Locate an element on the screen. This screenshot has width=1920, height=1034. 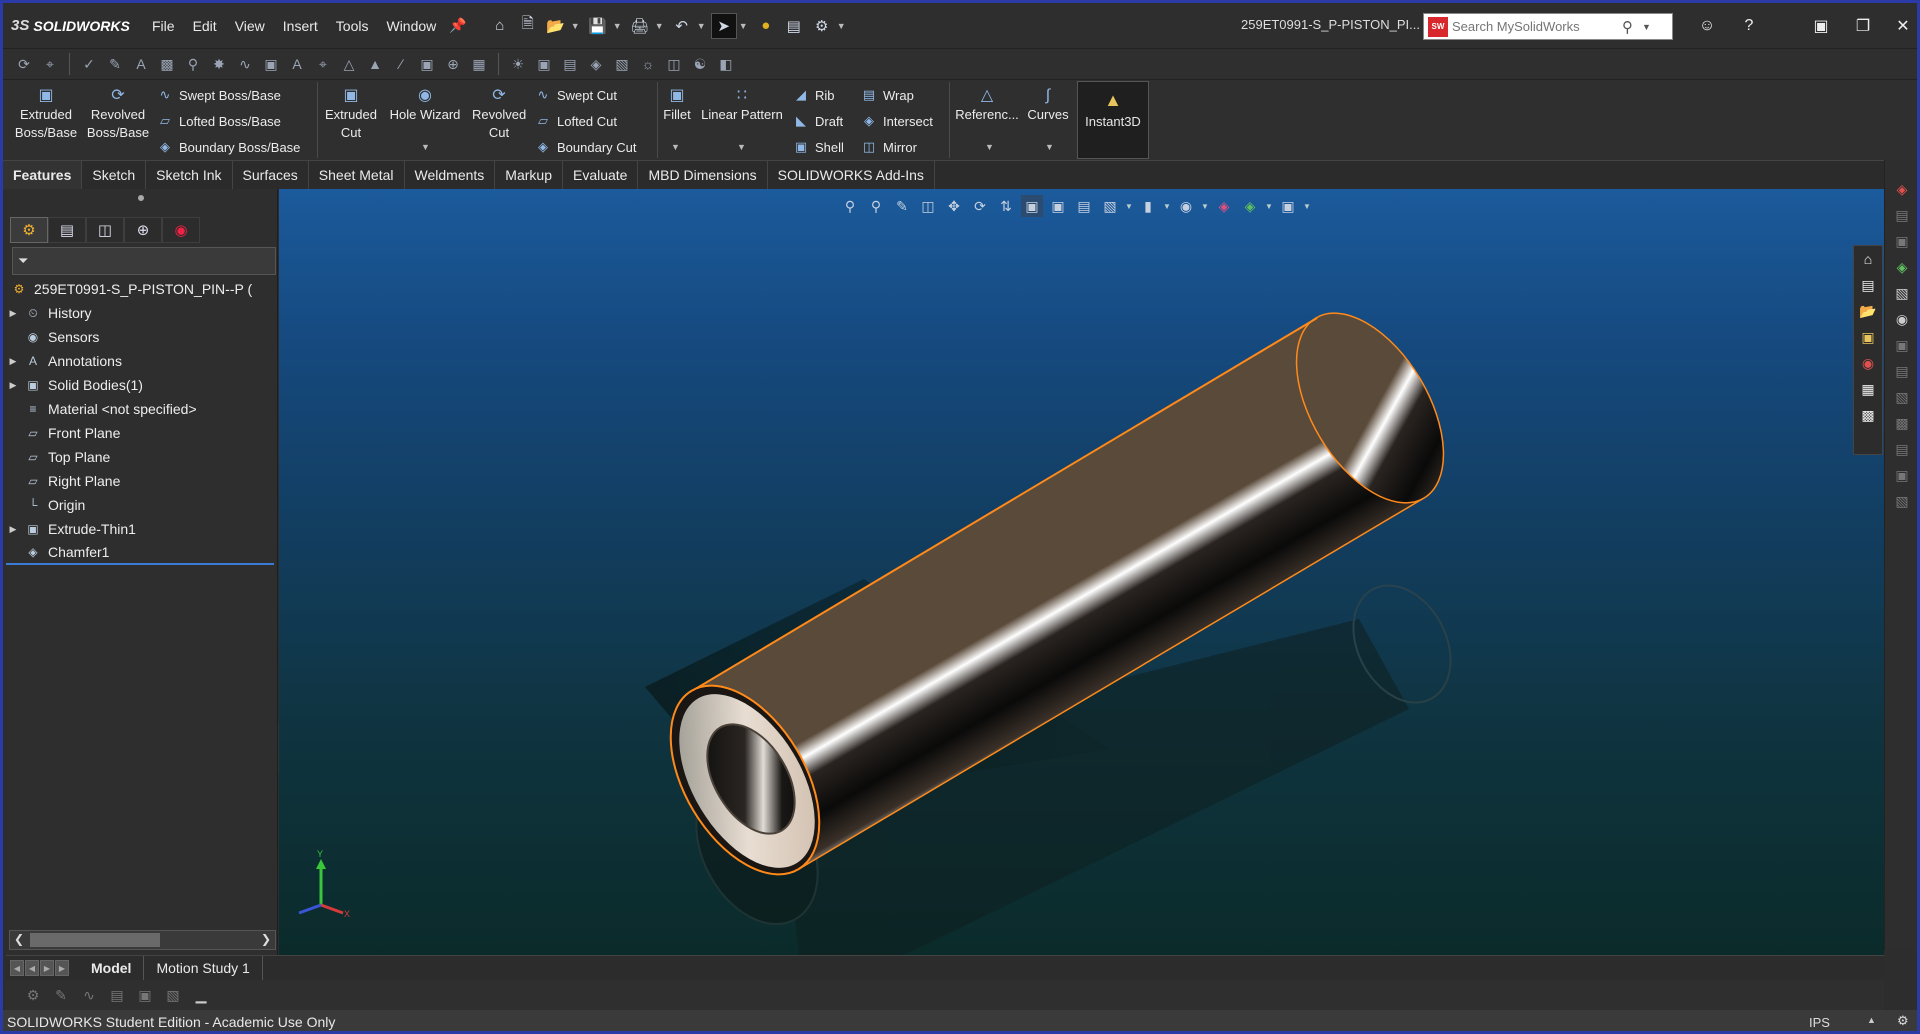
tab-surfaces: Surfaces is located at coordinates (271, 175).